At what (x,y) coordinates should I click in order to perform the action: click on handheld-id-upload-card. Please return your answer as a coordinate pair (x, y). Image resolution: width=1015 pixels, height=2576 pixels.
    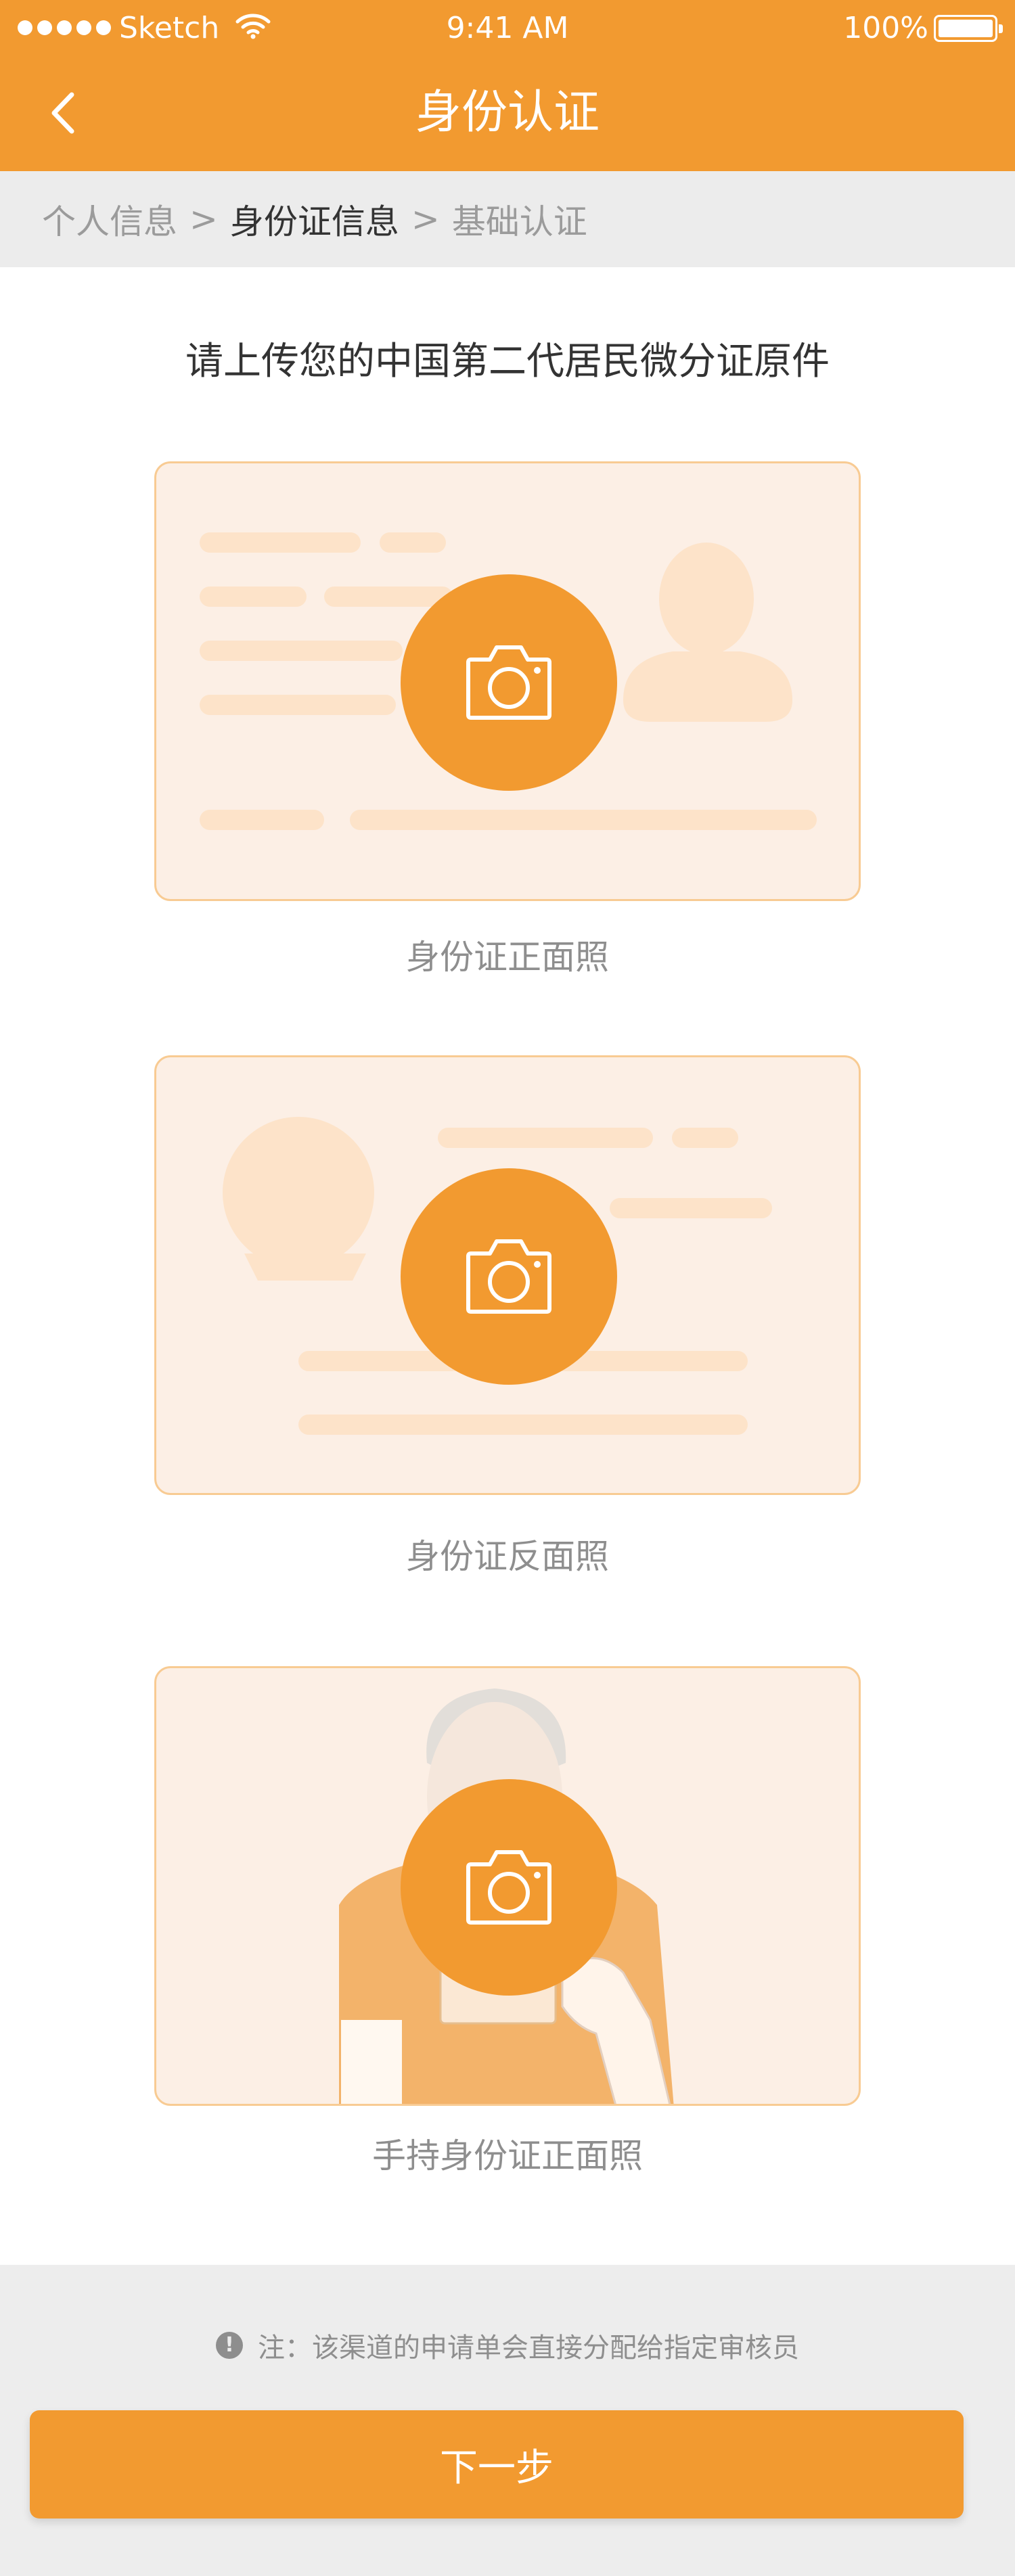
    Looking at the image, I should click on (507, 1886).